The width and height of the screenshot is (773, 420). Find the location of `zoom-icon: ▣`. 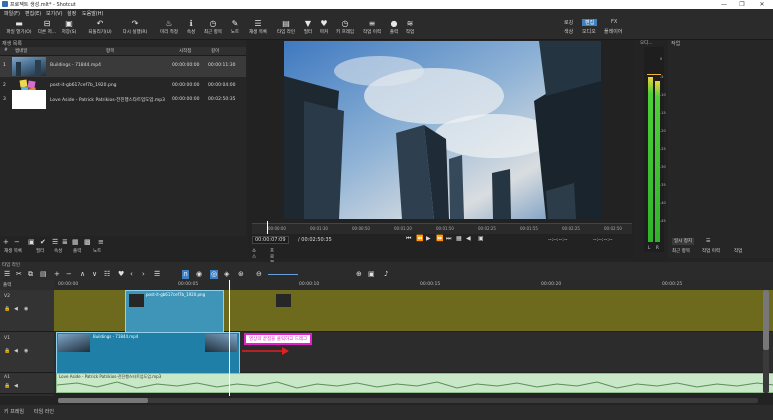

zoom-icon: ▣ is located at coordinates (481, 238).